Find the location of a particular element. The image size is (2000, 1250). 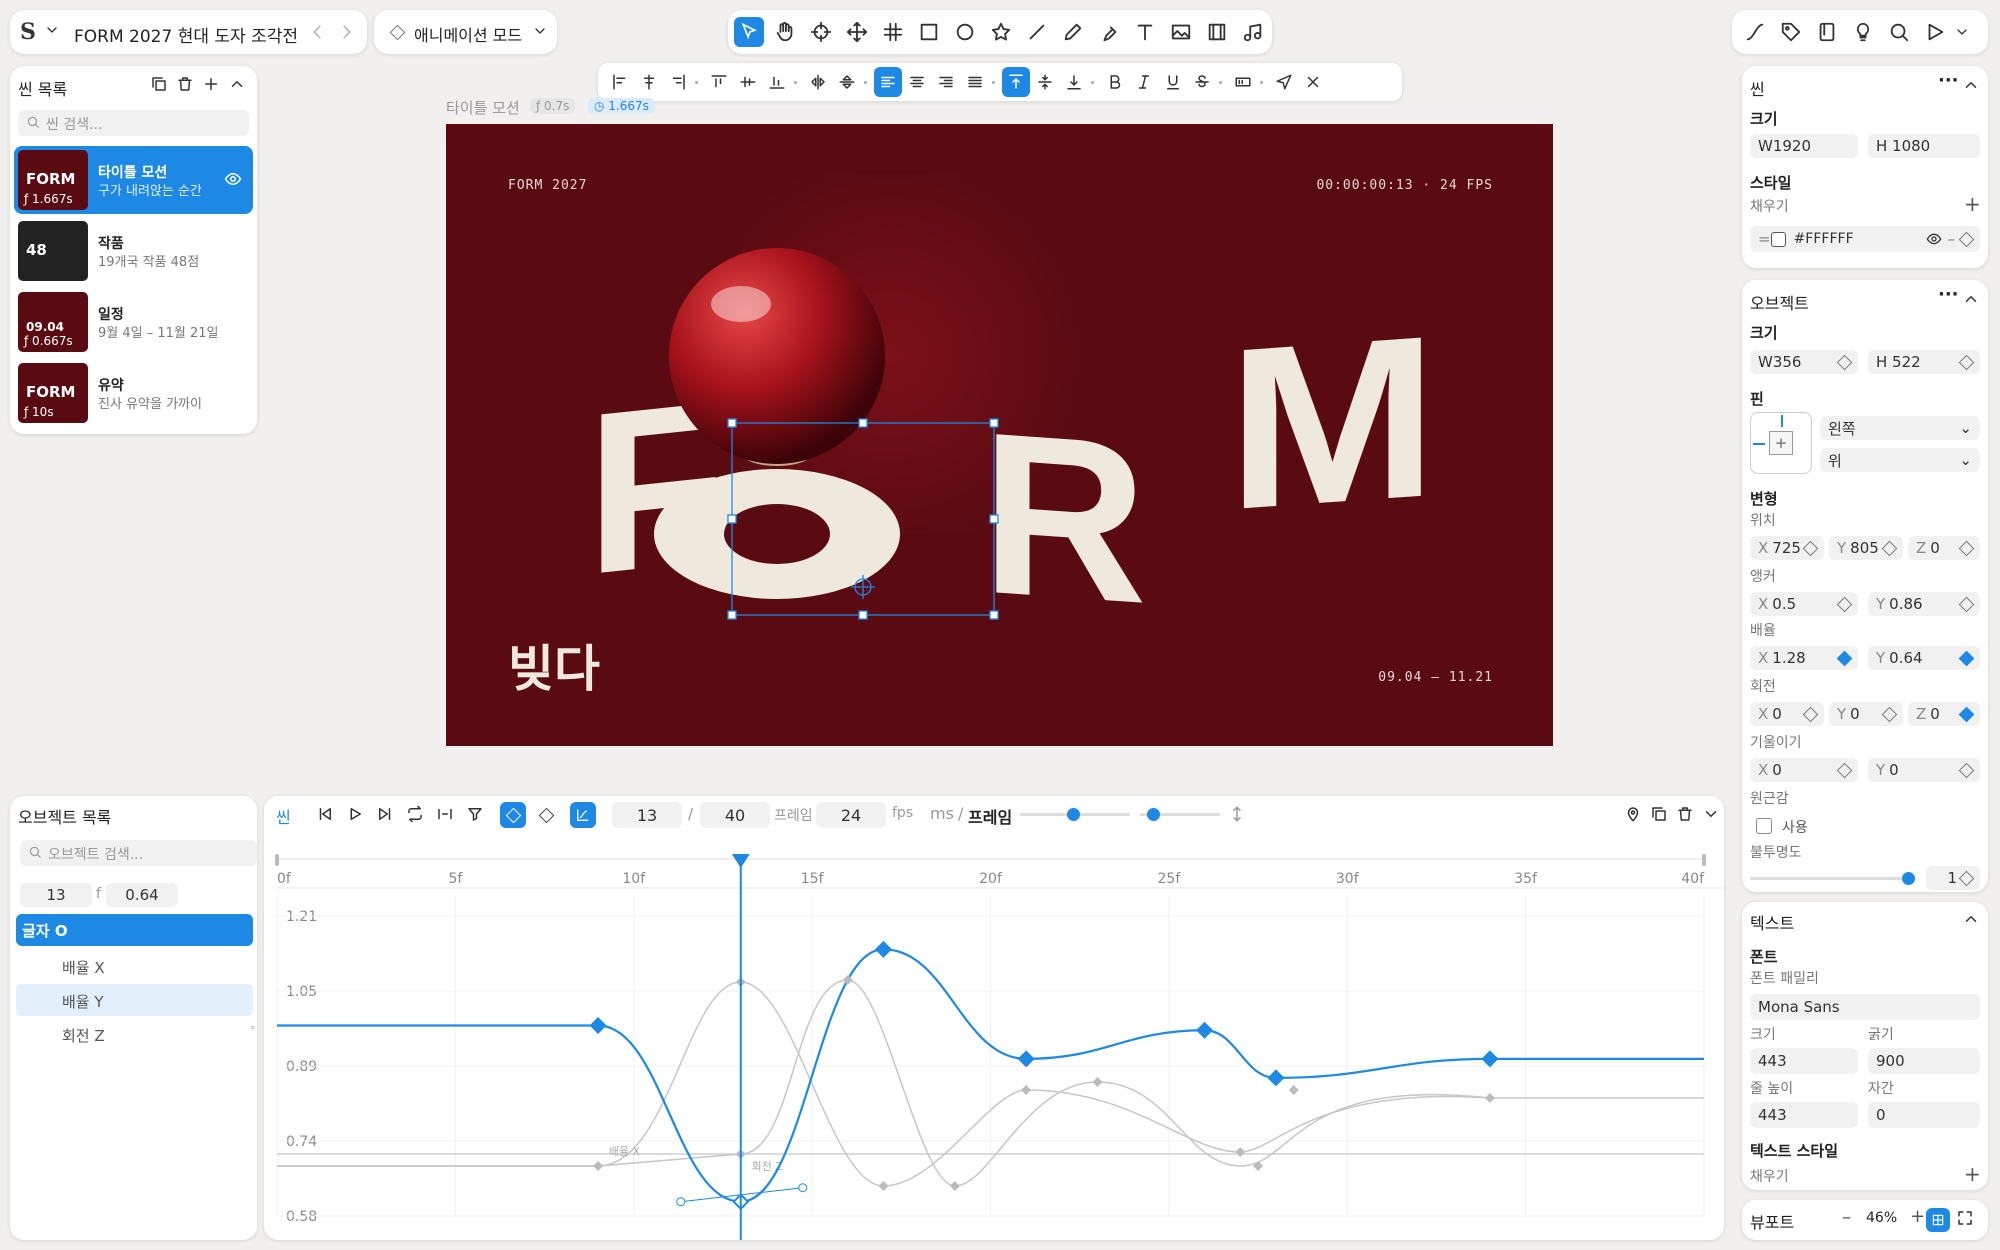

skip-back-icon is located at coordinates (325, 814).